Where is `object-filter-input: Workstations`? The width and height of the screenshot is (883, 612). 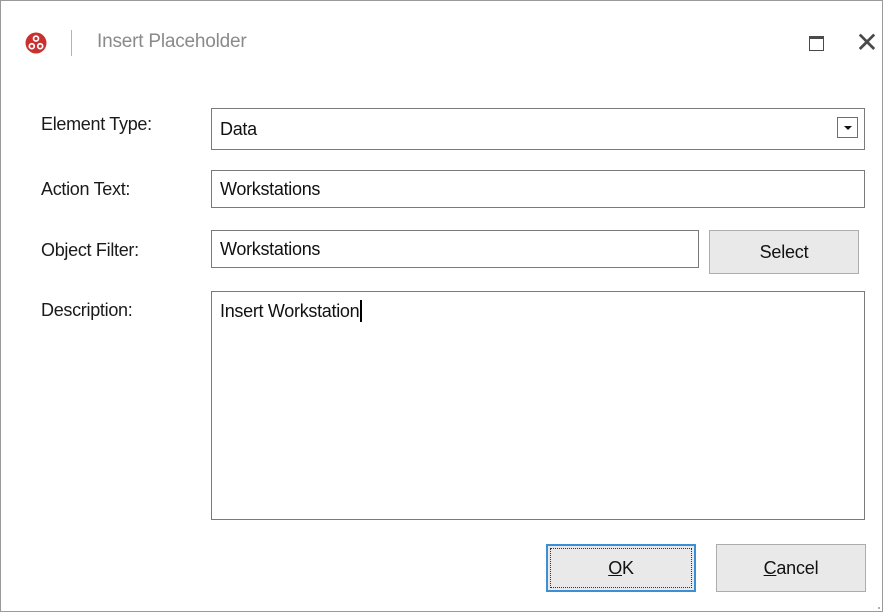 object-filter-input: Workstations is located at coordinates (455, 249).